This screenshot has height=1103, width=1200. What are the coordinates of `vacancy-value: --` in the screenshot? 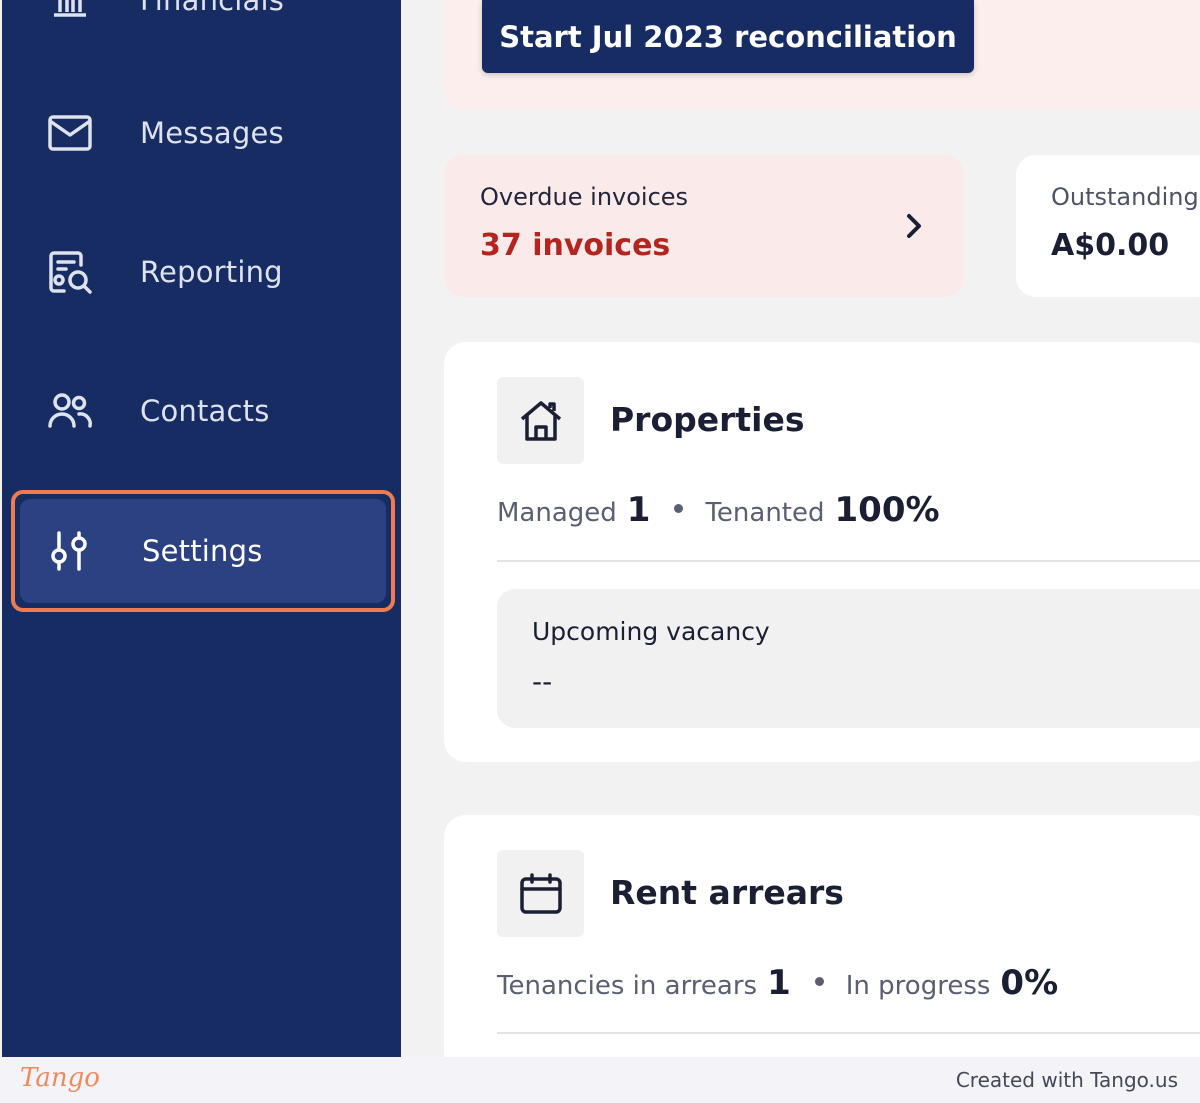 It's located at (542, 681).